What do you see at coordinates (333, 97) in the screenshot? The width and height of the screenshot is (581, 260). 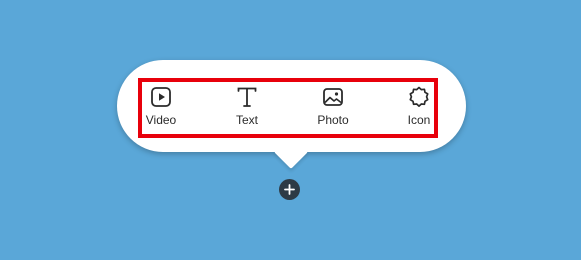 I see `photo-image-icon` at bounding box center [333, 97].